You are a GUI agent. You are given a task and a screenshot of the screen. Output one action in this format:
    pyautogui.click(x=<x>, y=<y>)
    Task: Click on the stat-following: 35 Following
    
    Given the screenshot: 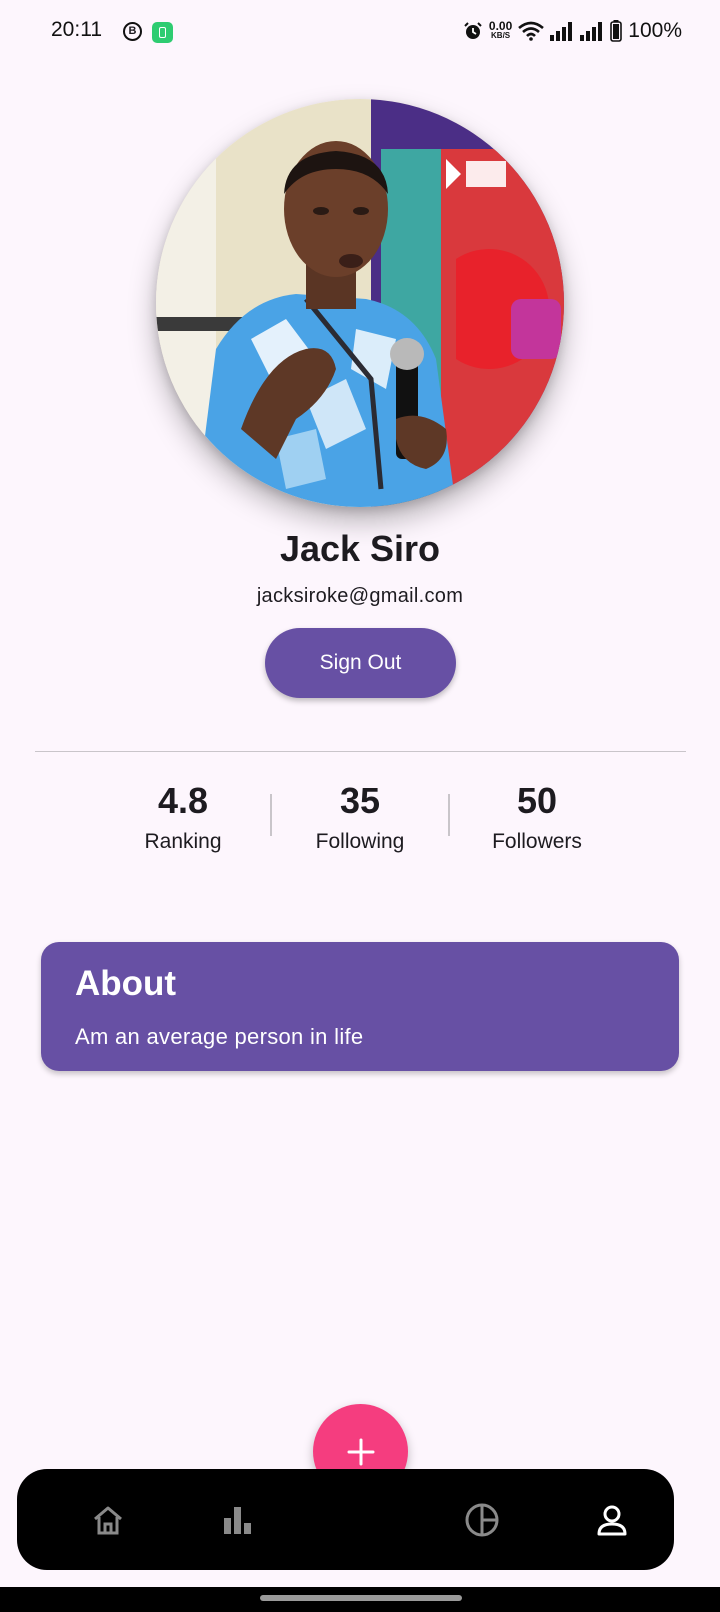 What is the action you would take?
    pyautogui.click(x=360, y=816)
    